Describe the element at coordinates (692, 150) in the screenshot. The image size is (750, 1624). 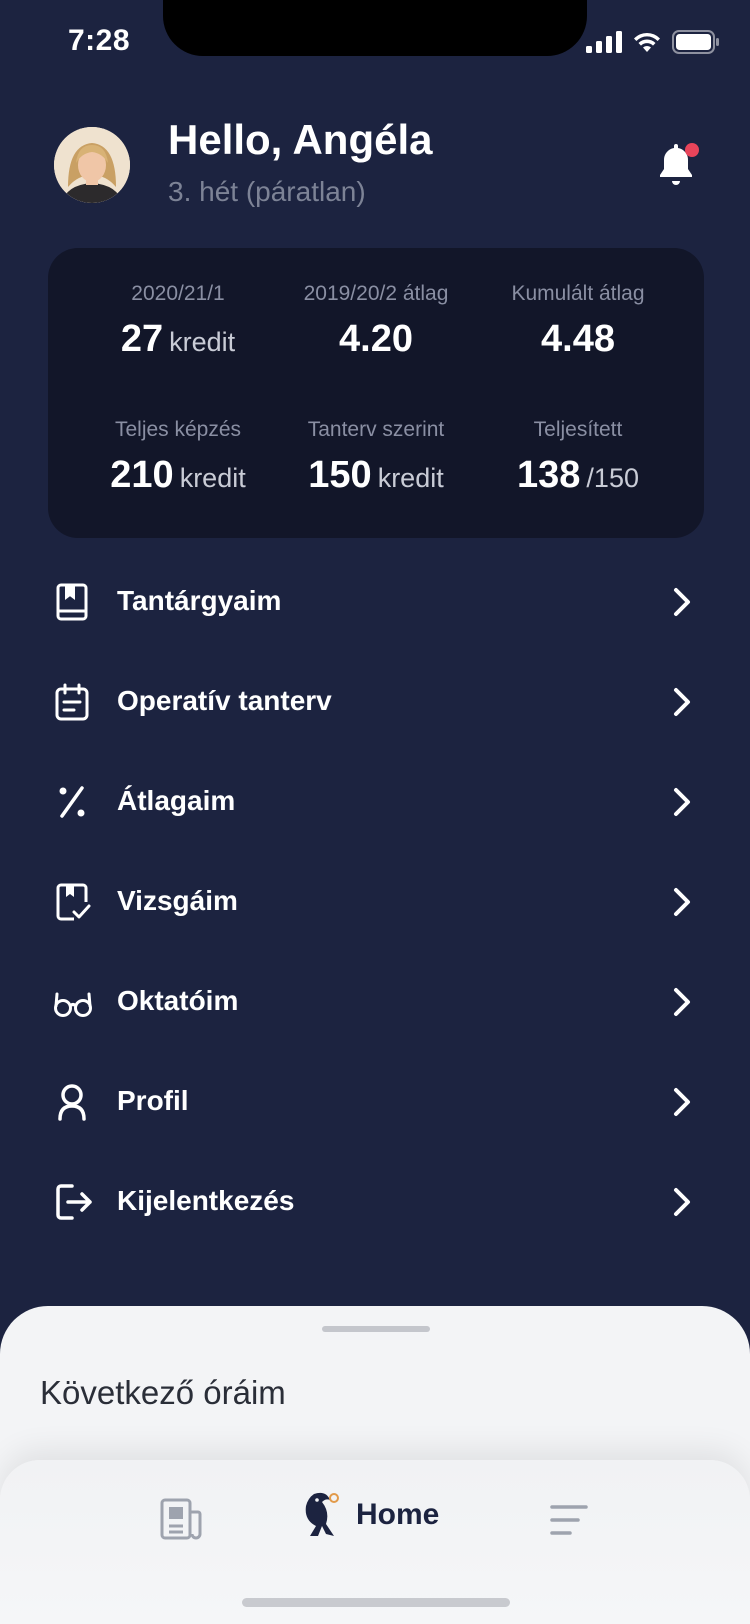
I see `notification-dot-icon` at that location.